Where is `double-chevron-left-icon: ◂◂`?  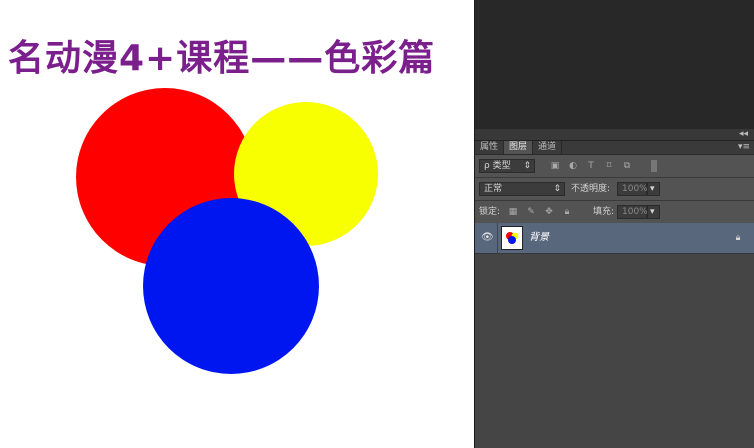 double-chevron-left-icon: ◂◂ is located at coordinates (743, 134).